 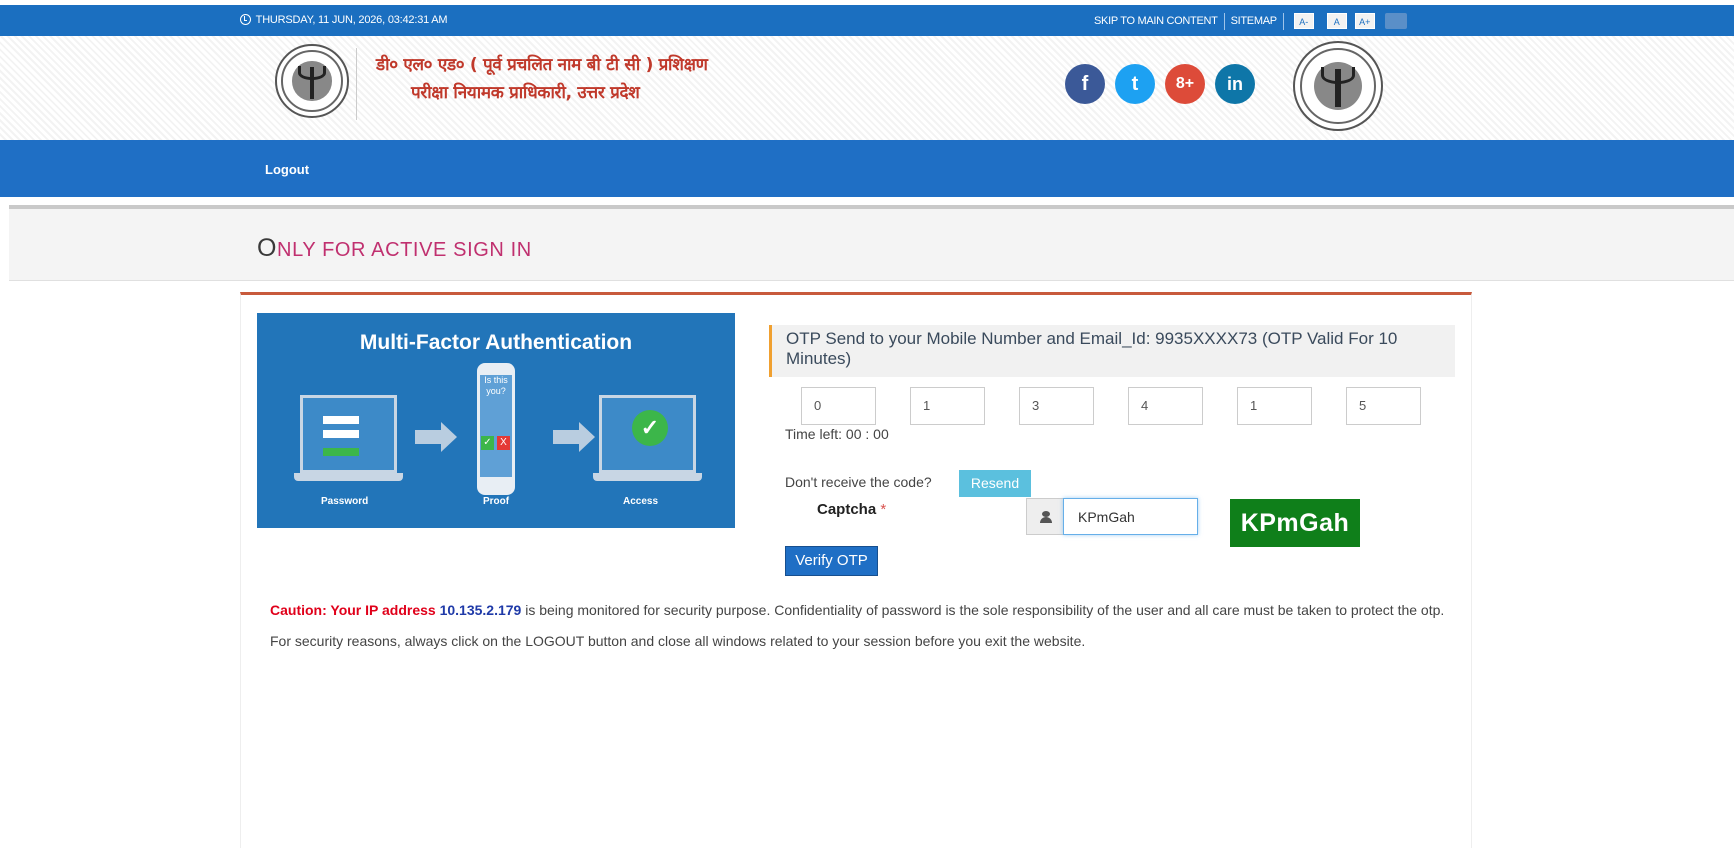 I want to click on page-title: ONLY FOR ACTIVE SIGN IN, so click(x=394, y=248).